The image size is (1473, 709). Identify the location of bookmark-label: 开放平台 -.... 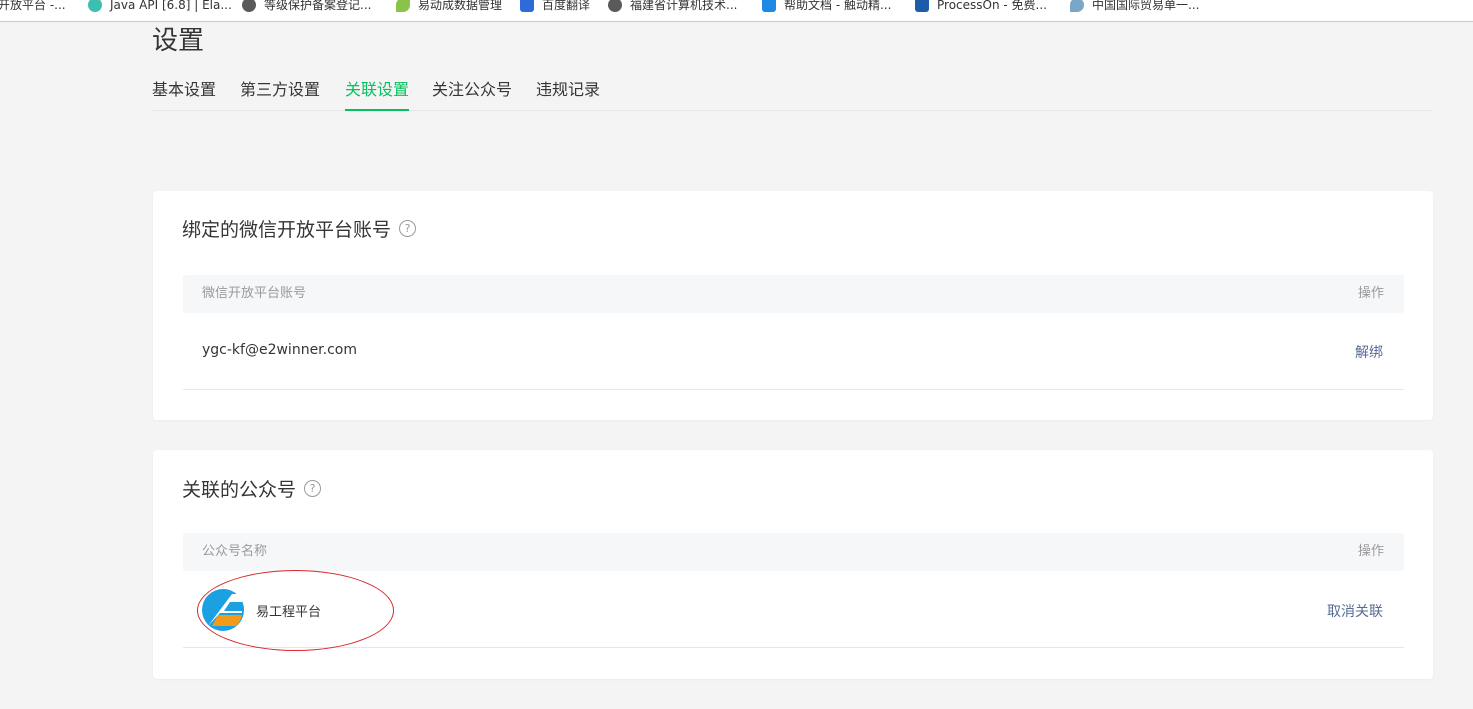
(33, 6).